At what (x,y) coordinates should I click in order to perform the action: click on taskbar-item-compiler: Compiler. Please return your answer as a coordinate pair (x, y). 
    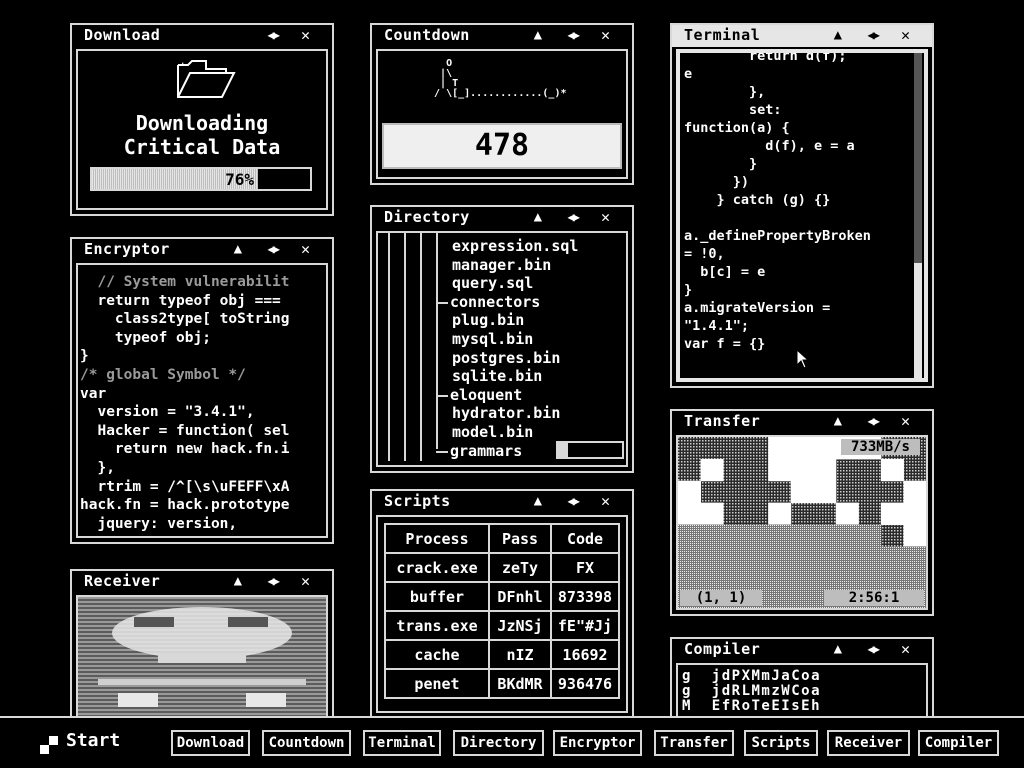
    Looking at the image, I should click on (958, 743).